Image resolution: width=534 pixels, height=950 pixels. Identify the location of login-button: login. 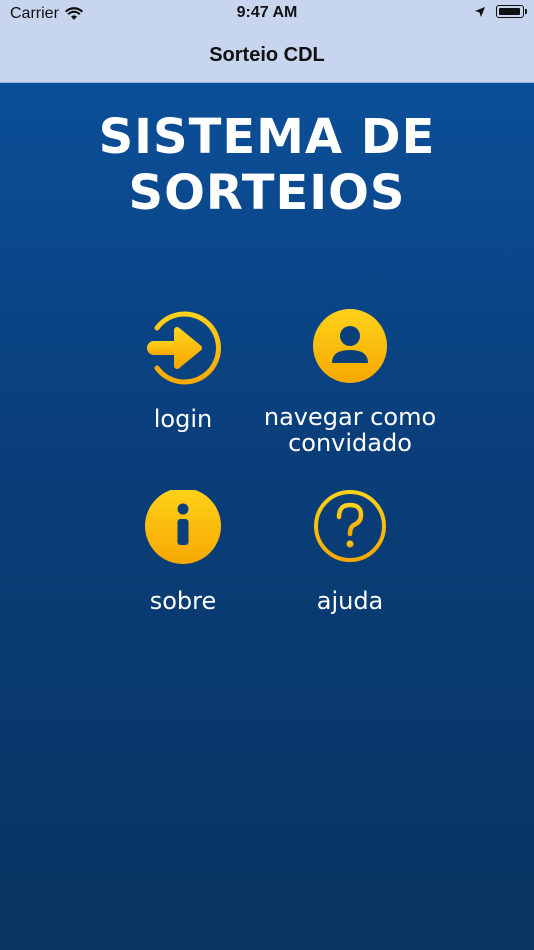
(183, 370).